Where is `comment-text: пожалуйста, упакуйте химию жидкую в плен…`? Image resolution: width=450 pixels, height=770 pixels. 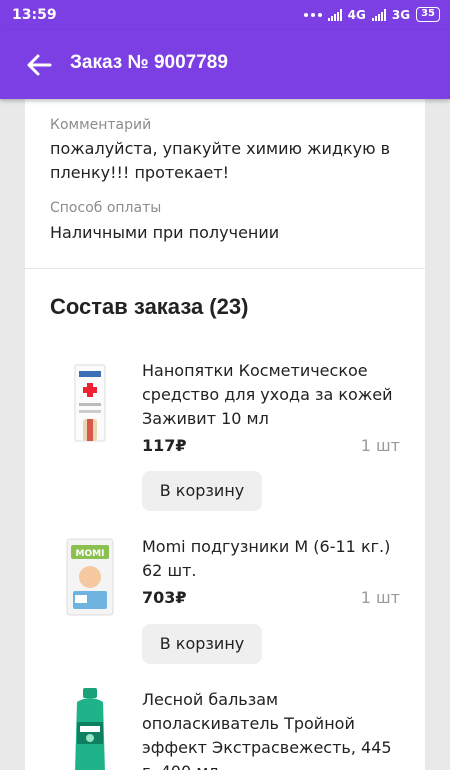 comment-text: пожалуйста, упакуйте химию жидкую в плен… is located at coordinates (220, 160).